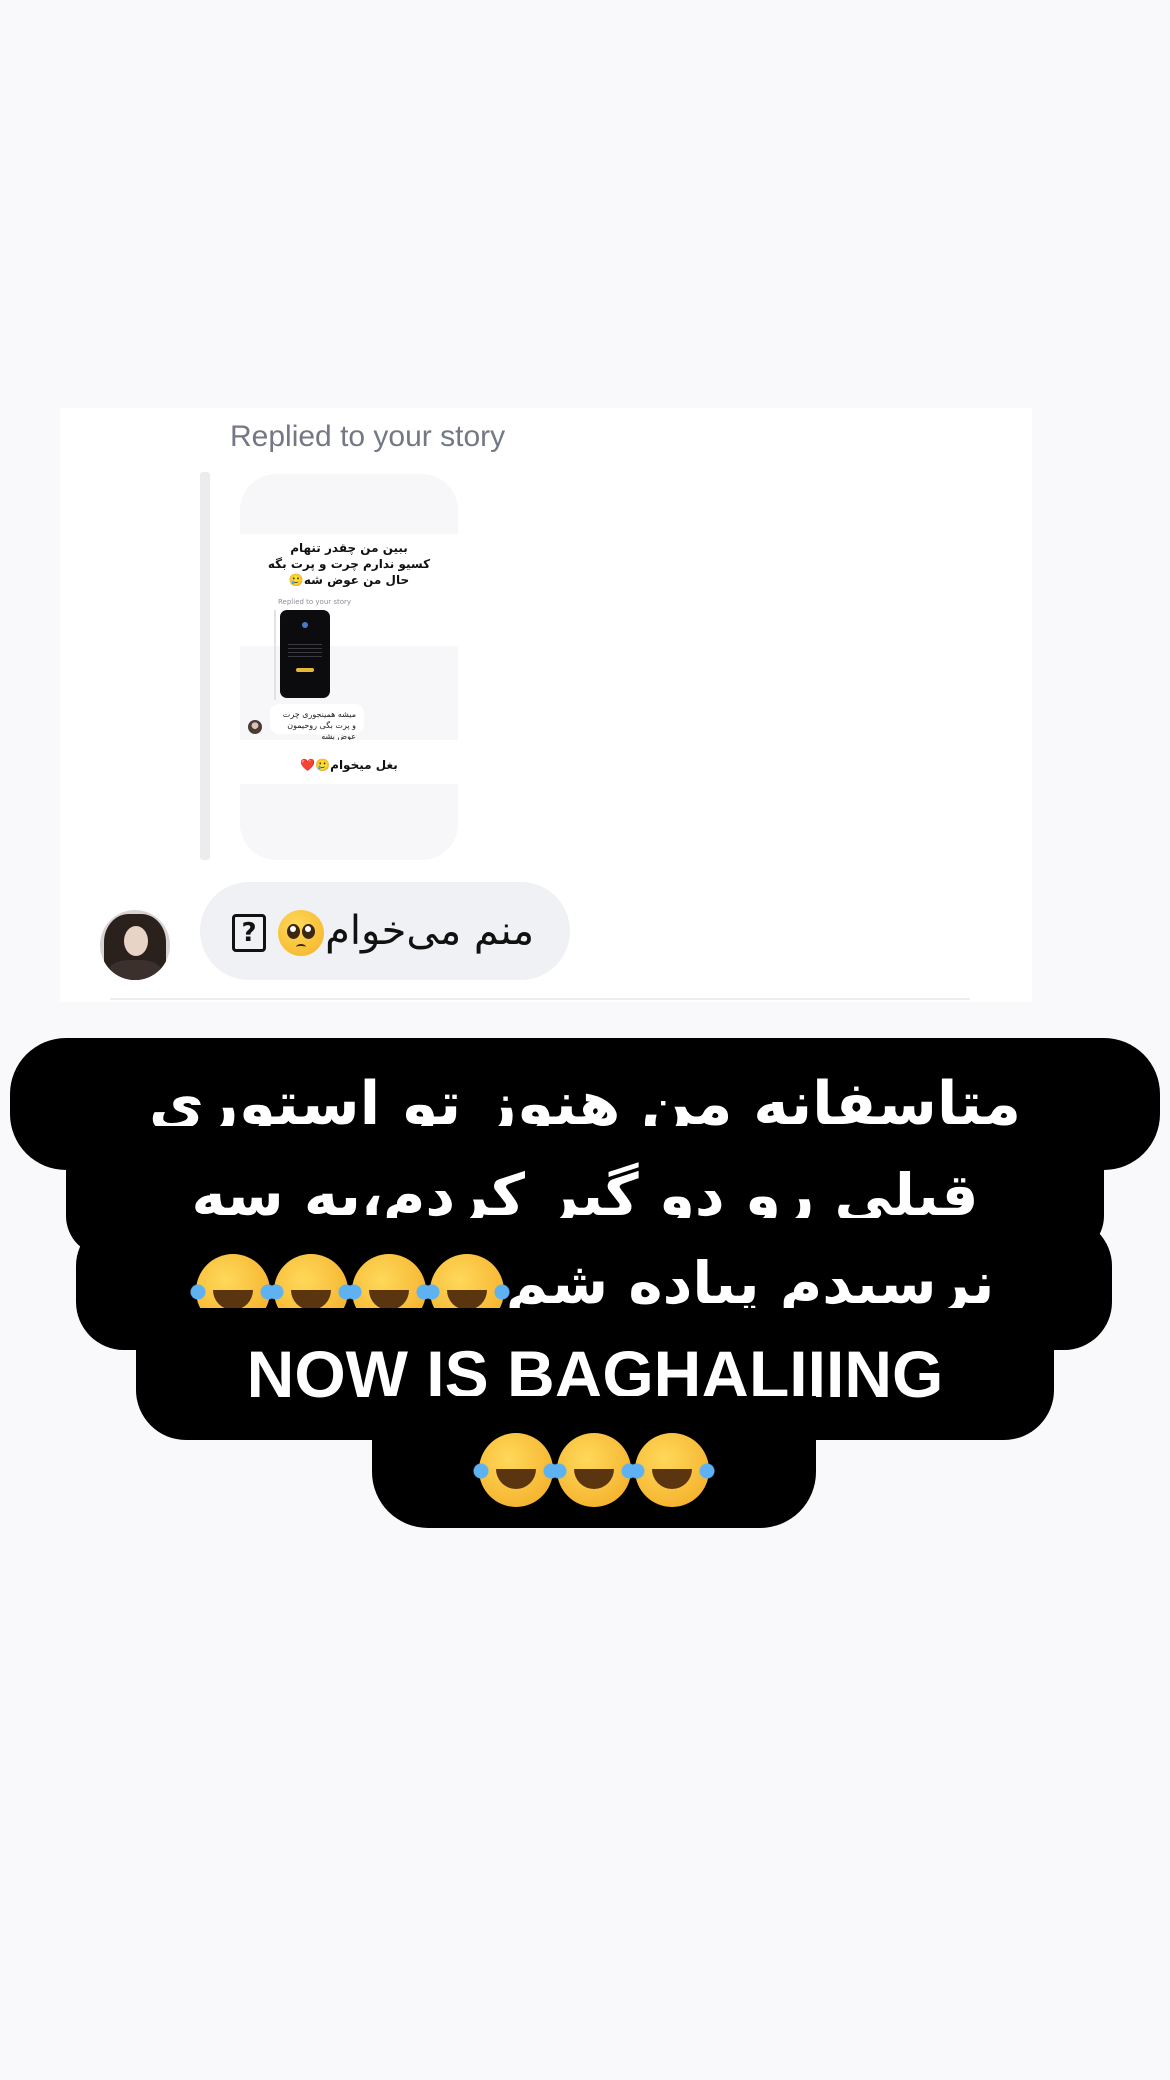  Describe the element at coordinates (429, 931) in the screenshot. I see `reply-message-text: منم می‌خوام` at that location.